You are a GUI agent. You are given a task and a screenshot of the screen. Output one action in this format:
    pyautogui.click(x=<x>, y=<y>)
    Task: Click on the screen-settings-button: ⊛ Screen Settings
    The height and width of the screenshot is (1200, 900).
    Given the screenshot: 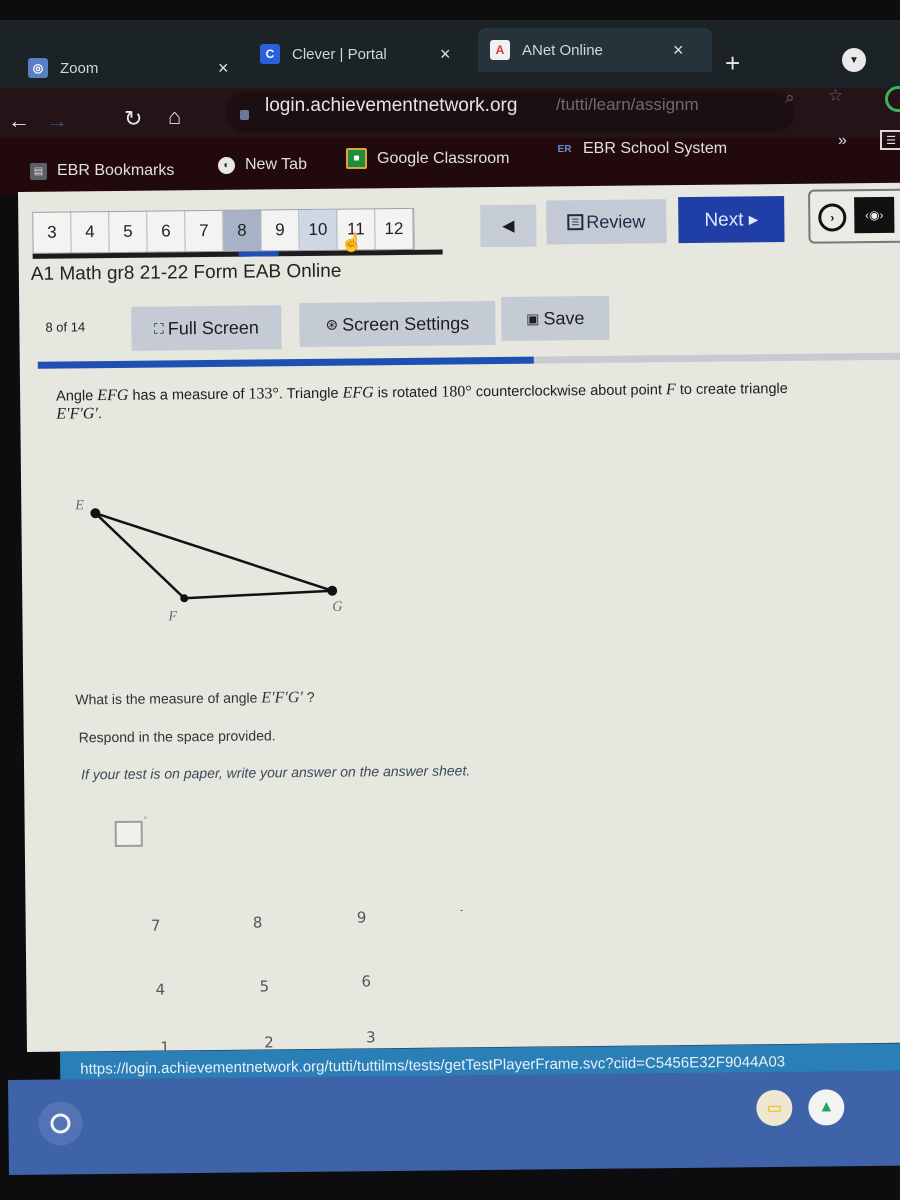 What is the action you would take?
    pyautogui.click(x=397, y=324)
    